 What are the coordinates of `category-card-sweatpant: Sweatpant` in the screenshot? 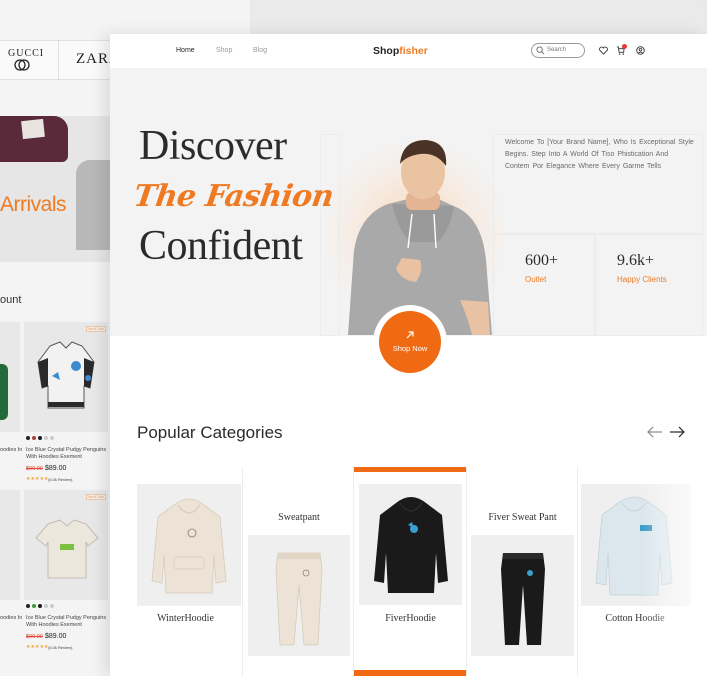 It's located at (299, 571).